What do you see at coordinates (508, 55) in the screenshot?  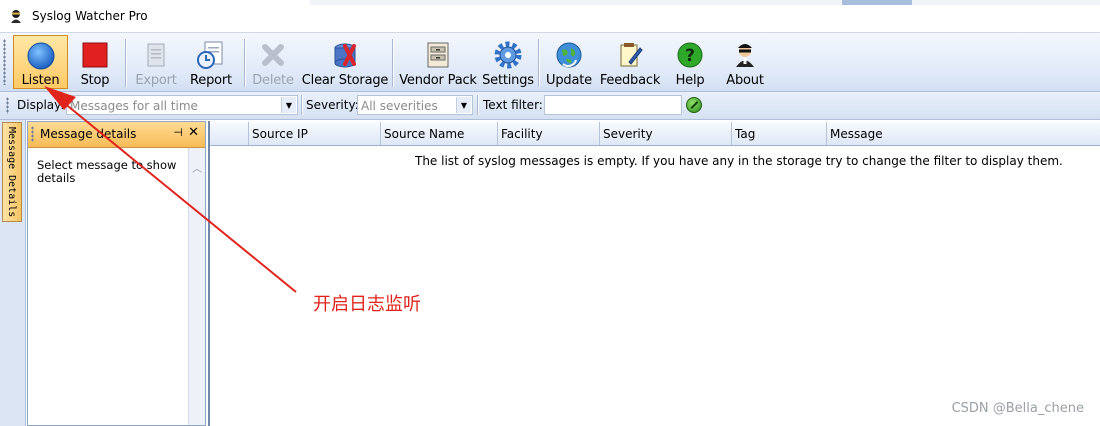 I see `gear-icon` at bounding box center [508, 55].